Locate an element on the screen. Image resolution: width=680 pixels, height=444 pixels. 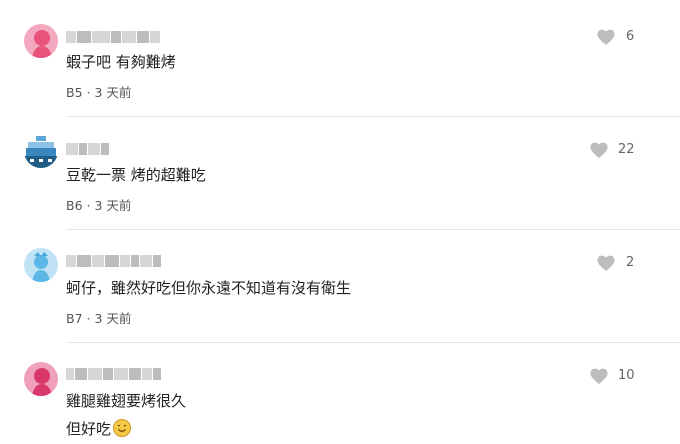
comment-meta: B7 · 3 天前 is located at coordinates (98, 317).